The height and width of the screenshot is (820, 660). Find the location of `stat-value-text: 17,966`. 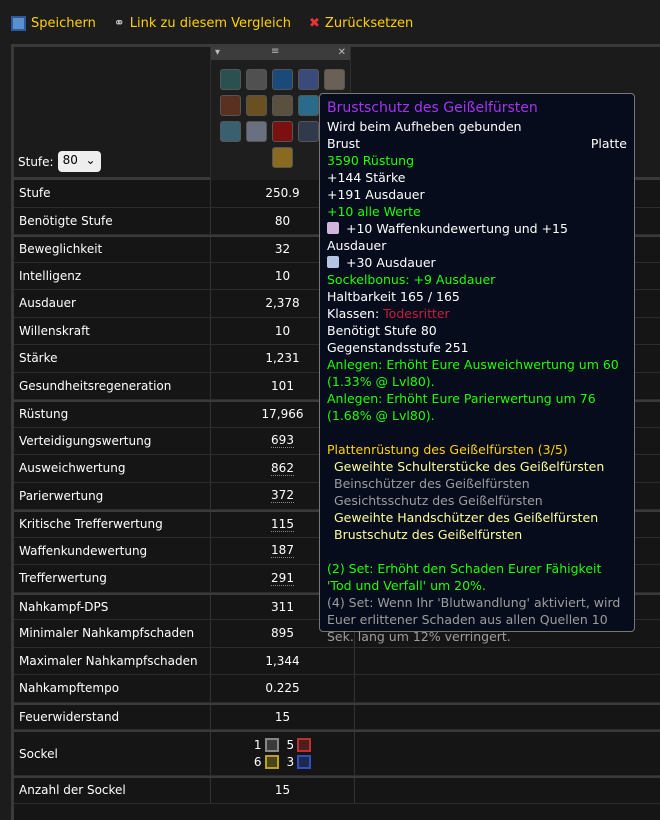

stat-value-text: 17,966 is located at coordinates (282, 414).